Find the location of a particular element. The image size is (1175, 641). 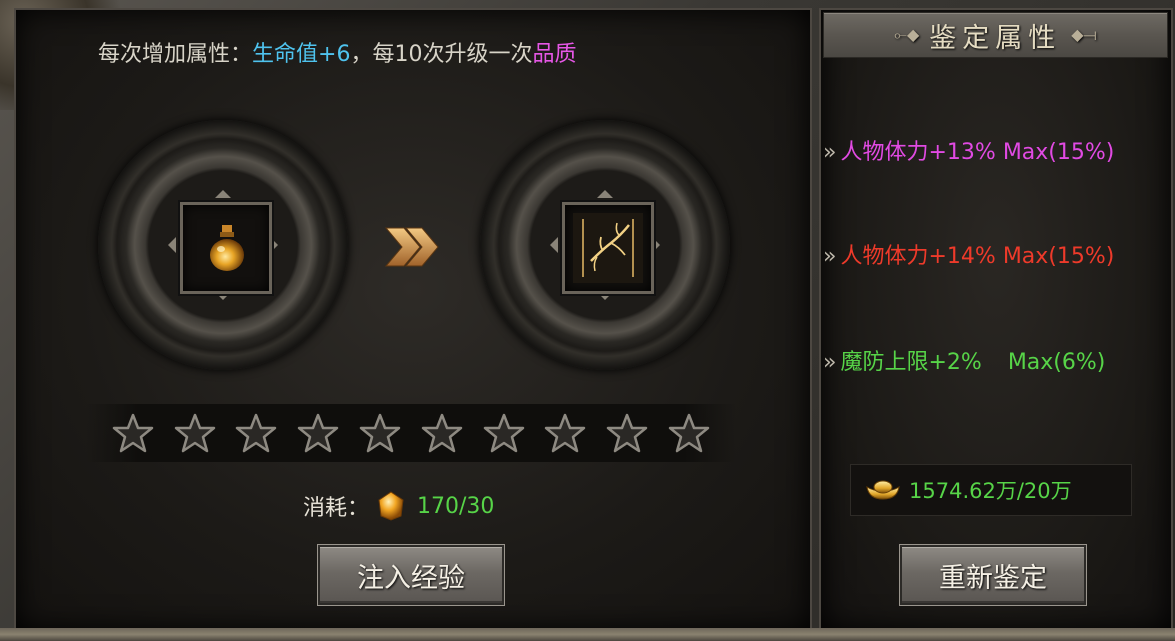

gold-ingot-icon is located at coordinates (883, 490).